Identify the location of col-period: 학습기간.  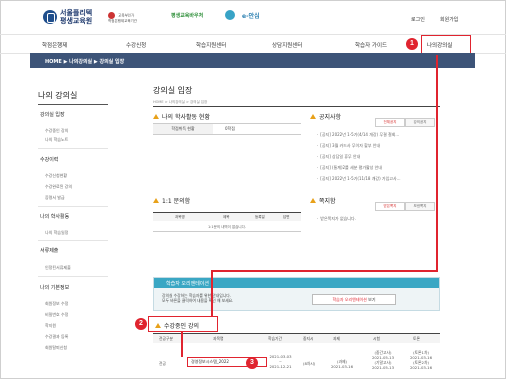
(275, 338).